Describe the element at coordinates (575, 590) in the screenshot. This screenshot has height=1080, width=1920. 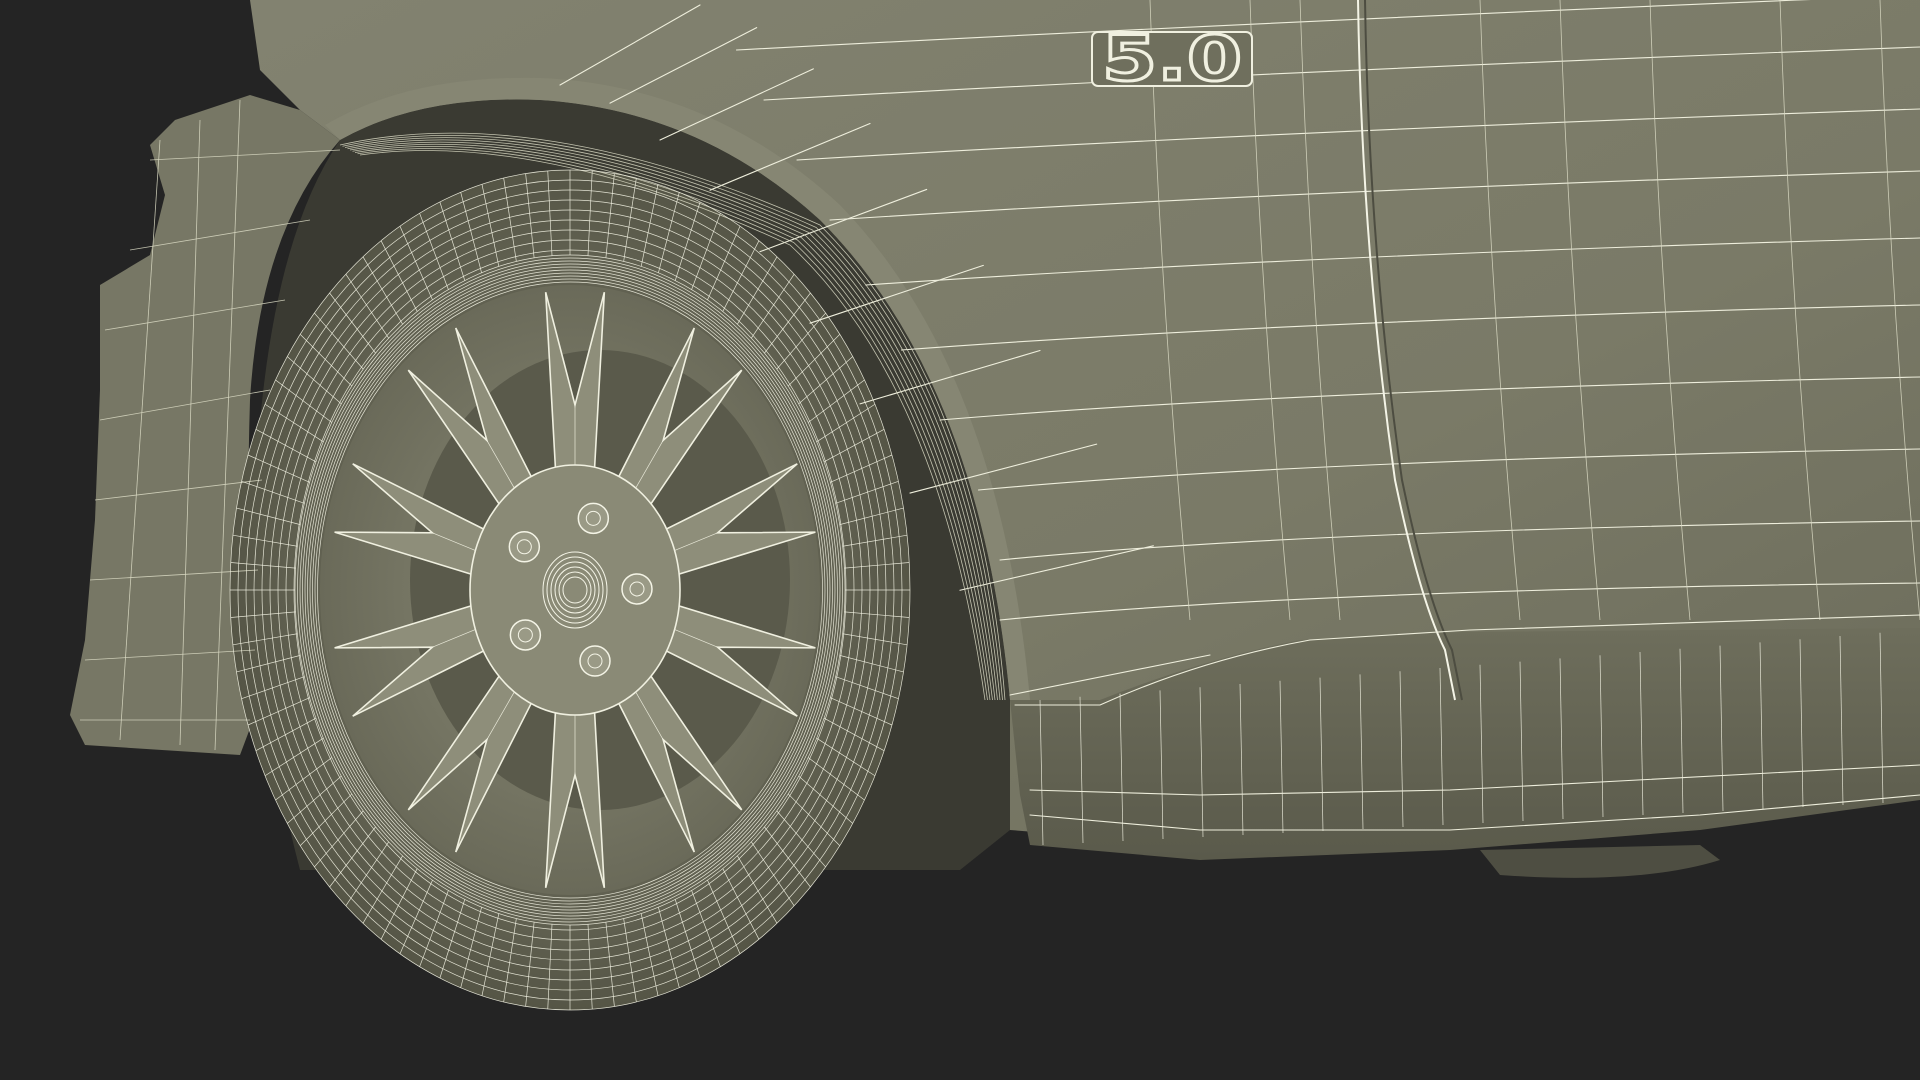
I see `wheel-hub` at that location.